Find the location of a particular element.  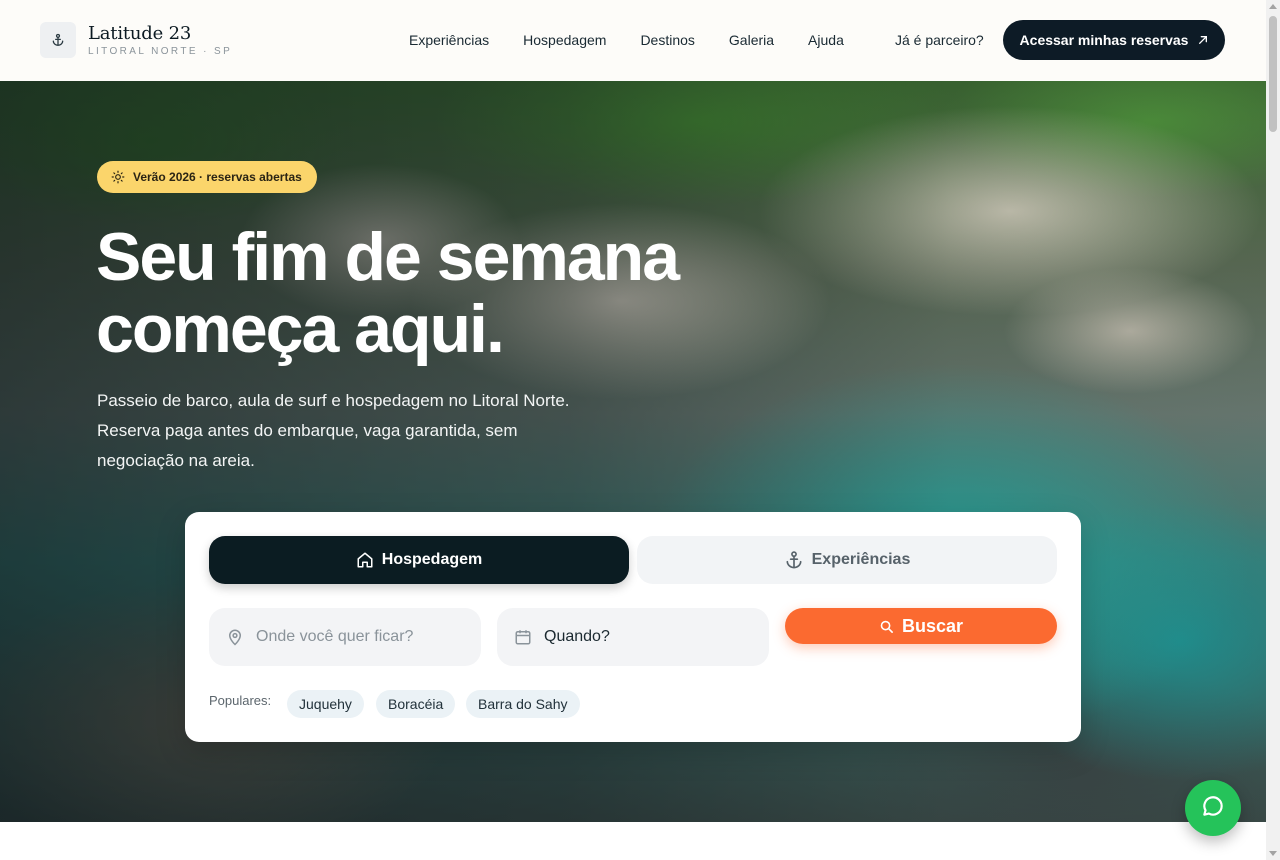

destination-placeholder: Onde você quer ficar? is located at coordinates (335, 636).